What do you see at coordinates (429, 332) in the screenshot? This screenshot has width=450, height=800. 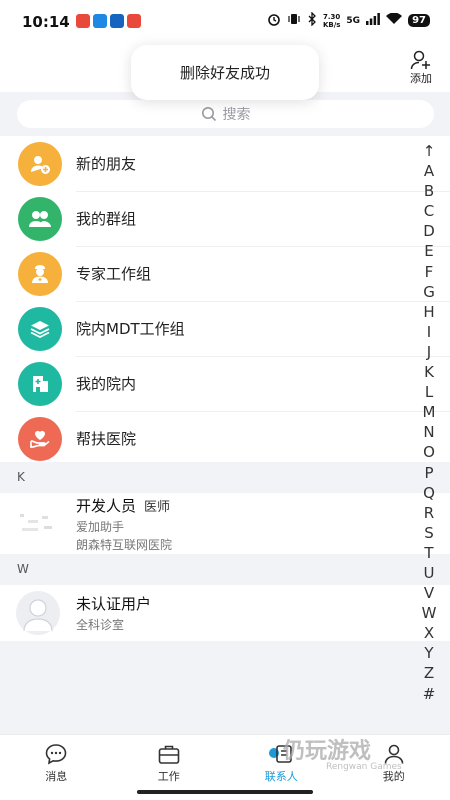 I see `index-letter: I` at bounding box center [429, 332].